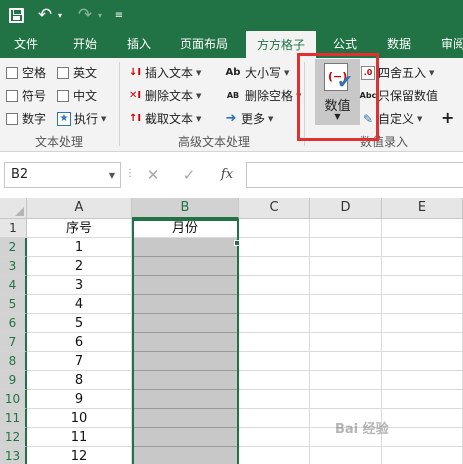  I want to click on tab-page-layout: 页面布局, so click(204, 44).